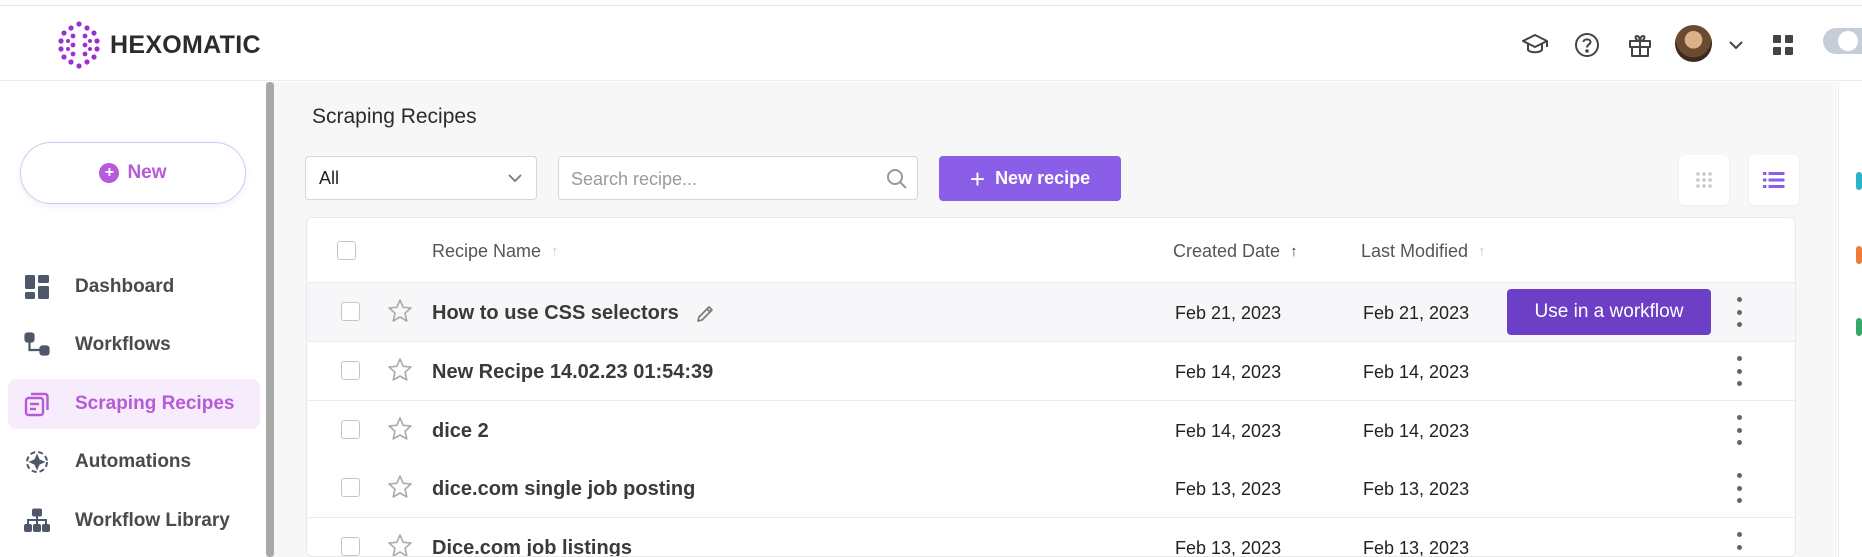  I want to click on search-icon, so click(897, 179).